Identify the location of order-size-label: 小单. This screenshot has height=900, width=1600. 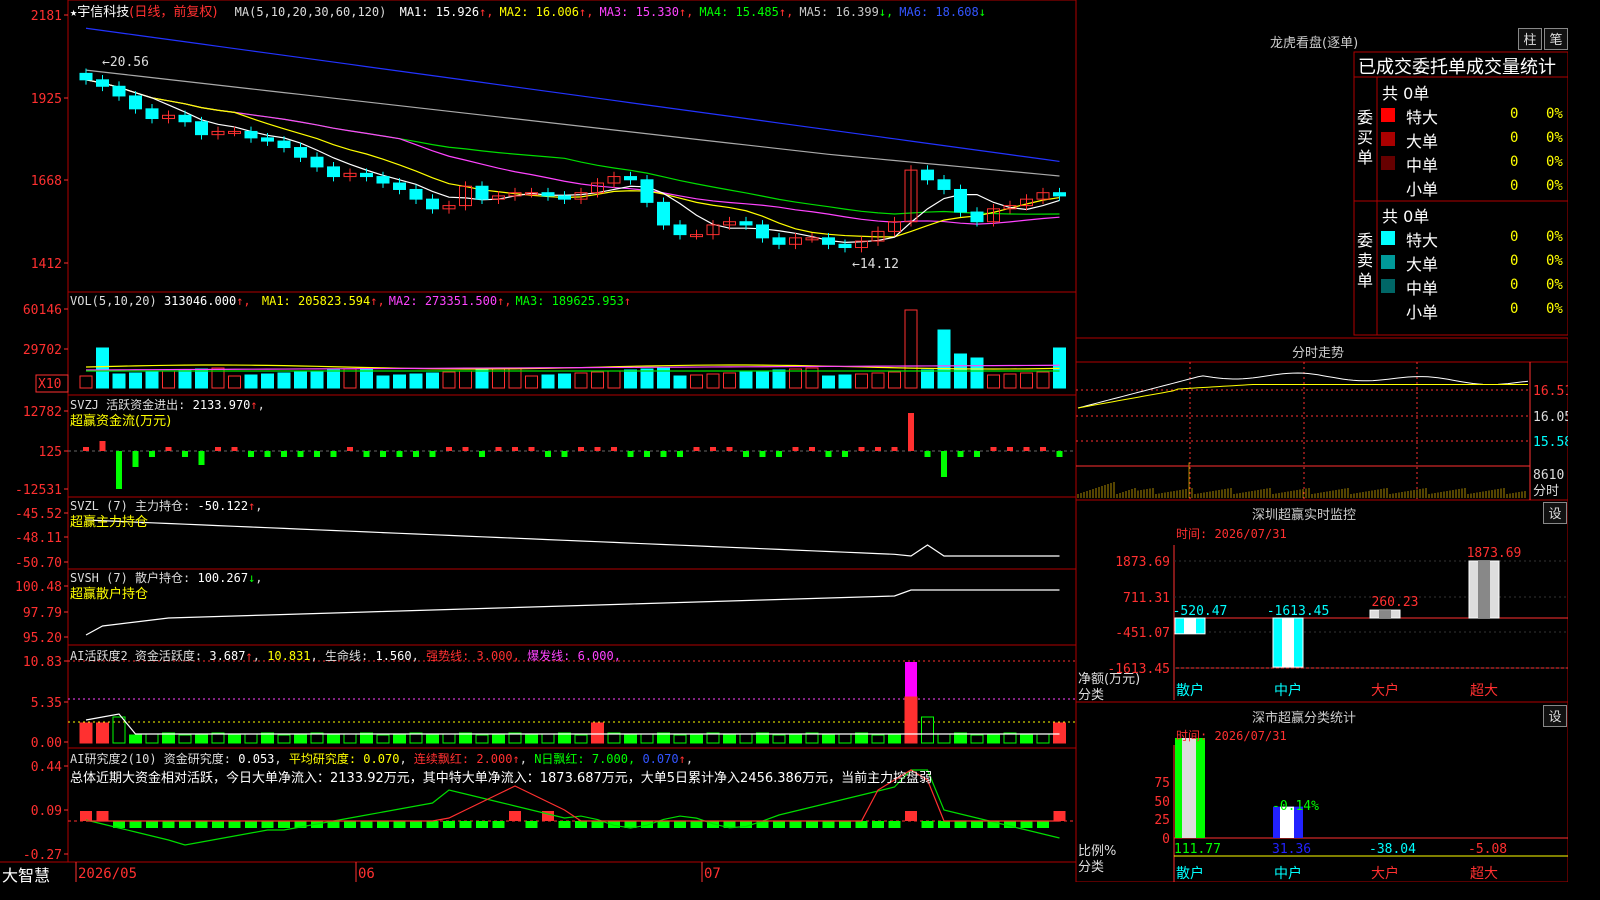
(1422, 312).